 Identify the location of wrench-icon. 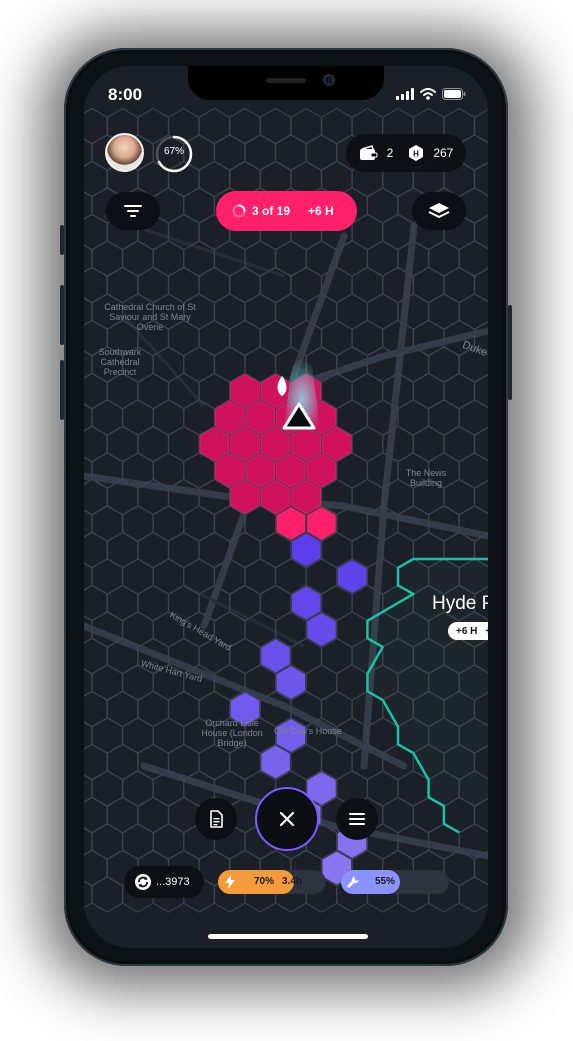
(353, 882).